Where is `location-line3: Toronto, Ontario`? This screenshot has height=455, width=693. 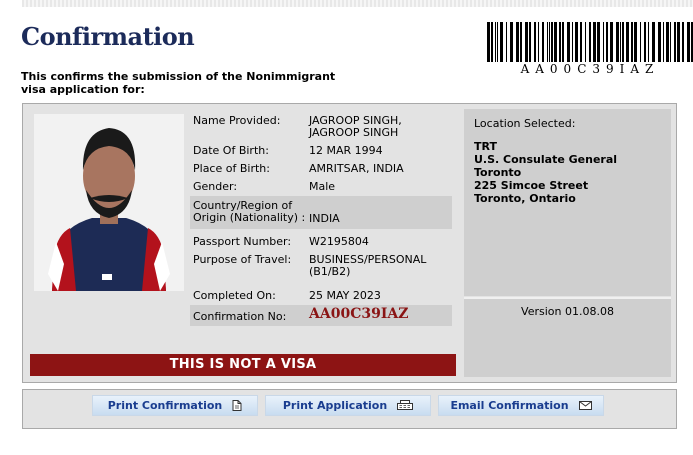
location-line3: Toronto, Ontario is located at coordinates (525, 198).